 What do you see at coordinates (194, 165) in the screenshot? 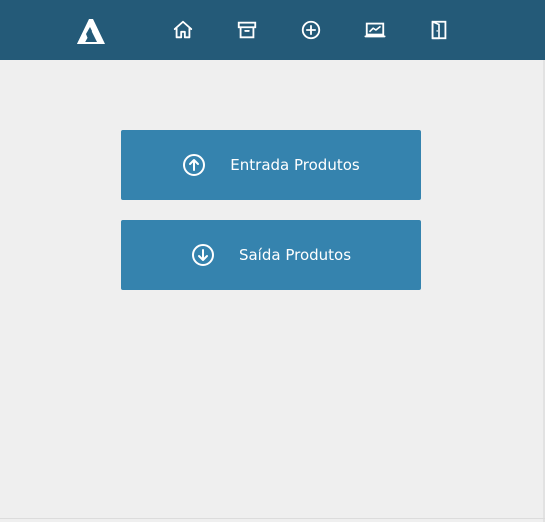
I see `arrow-up-circle-icon` at bounding box center [194, 165].